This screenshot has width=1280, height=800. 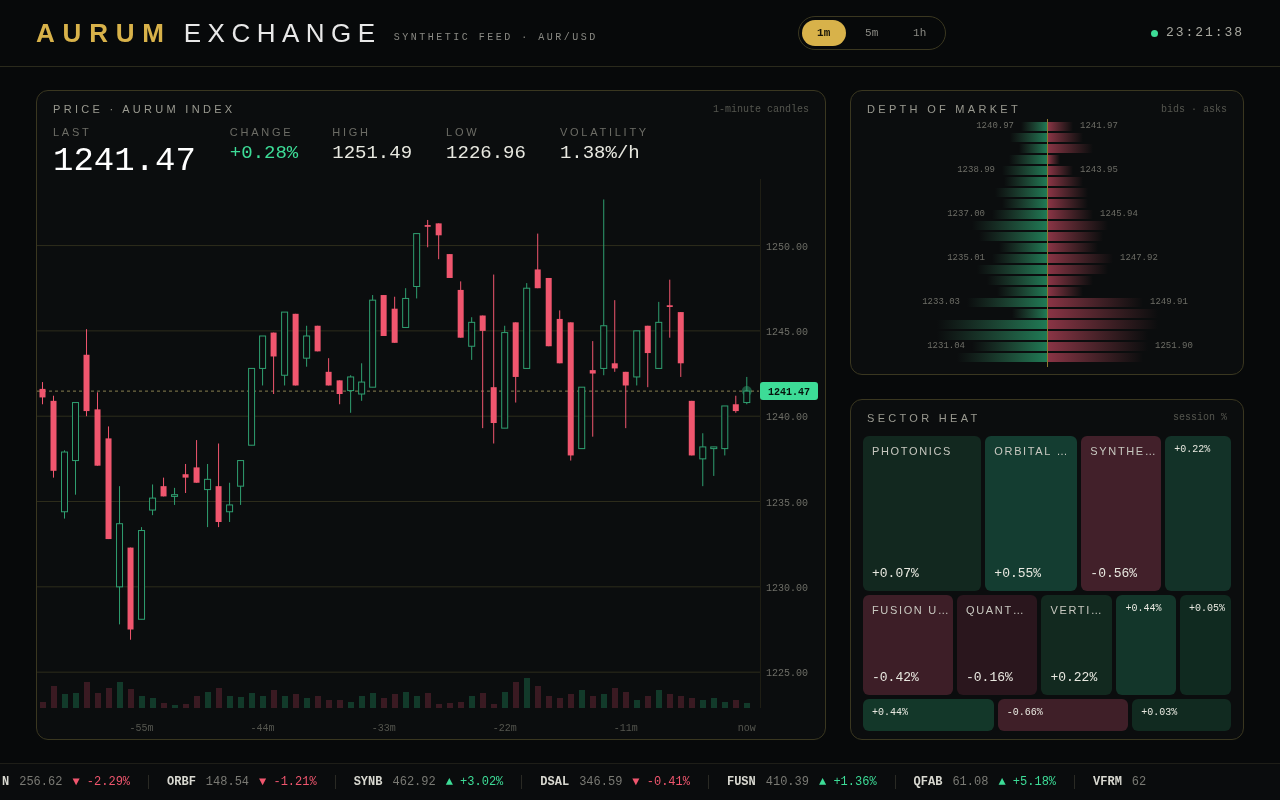 What do you see at coordinates (1139, 258) in the screenshot?
I see `ask-price: 1247.92` at bounding box center [1139, 258].